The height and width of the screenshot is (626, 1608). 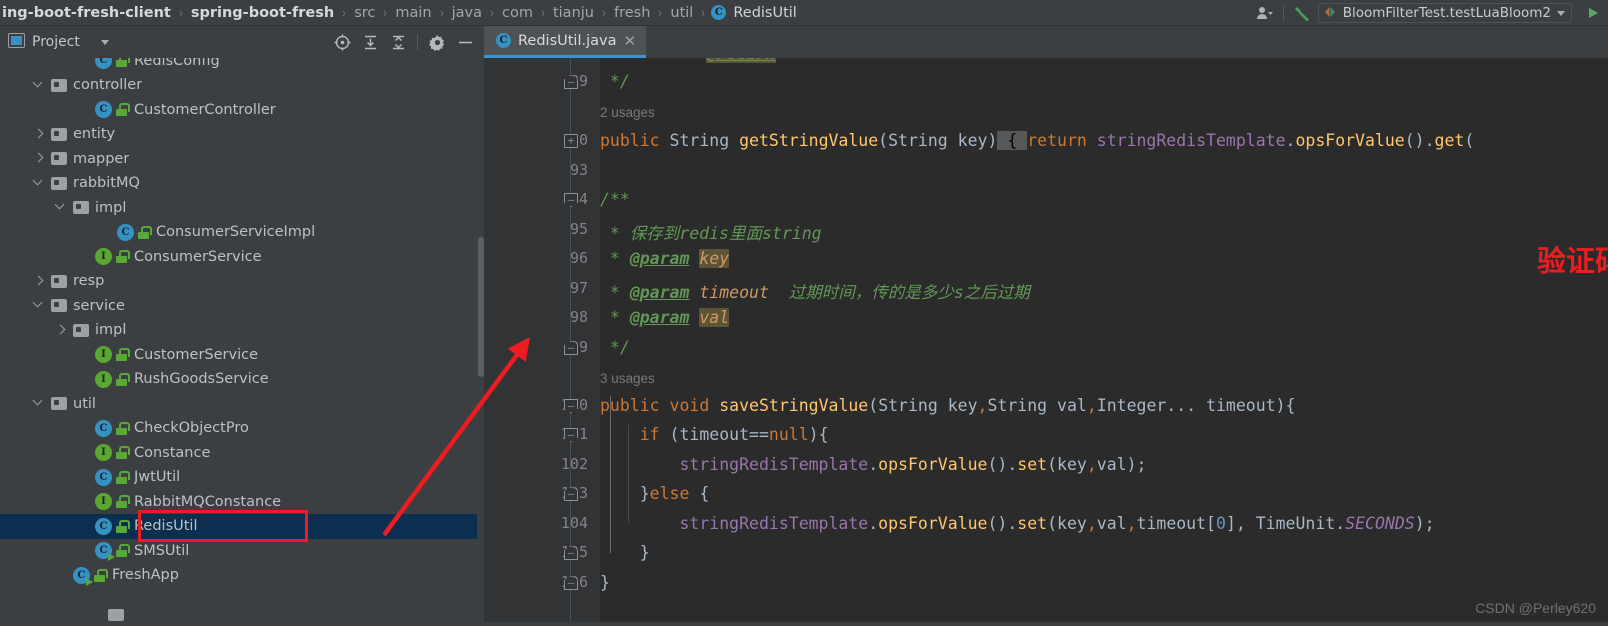 What do you see at coordinates (517, 13) in the screenshot?
I see `breadcrumb-item-5: com` at bounding box center [517, 13].